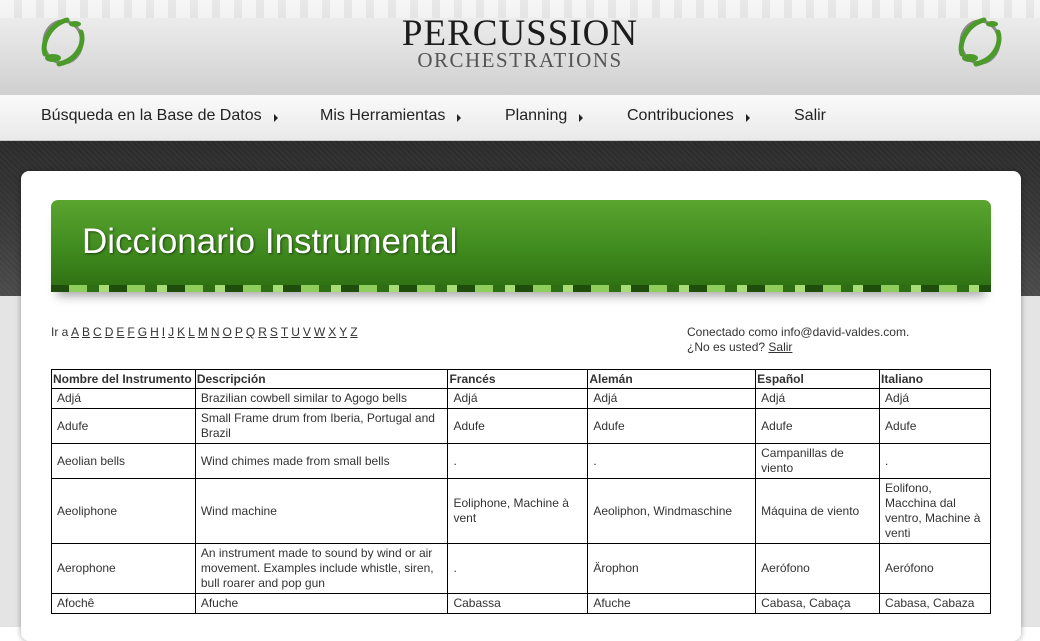 The width and height of the screenshot is (1040, 641). I want to click on brand-subtitle: ORCHESTRATIONS, so click(520, 60).